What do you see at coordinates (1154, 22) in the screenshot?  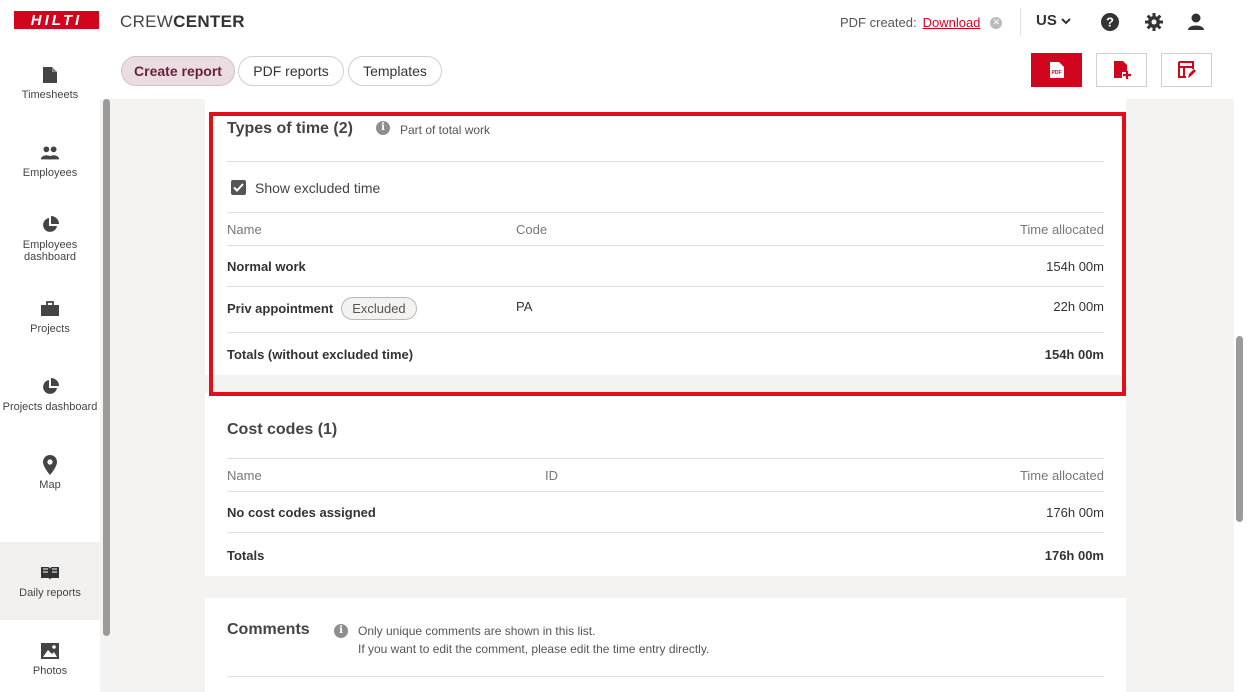 I see `gear-icon` at bounding box center [1154, 22].